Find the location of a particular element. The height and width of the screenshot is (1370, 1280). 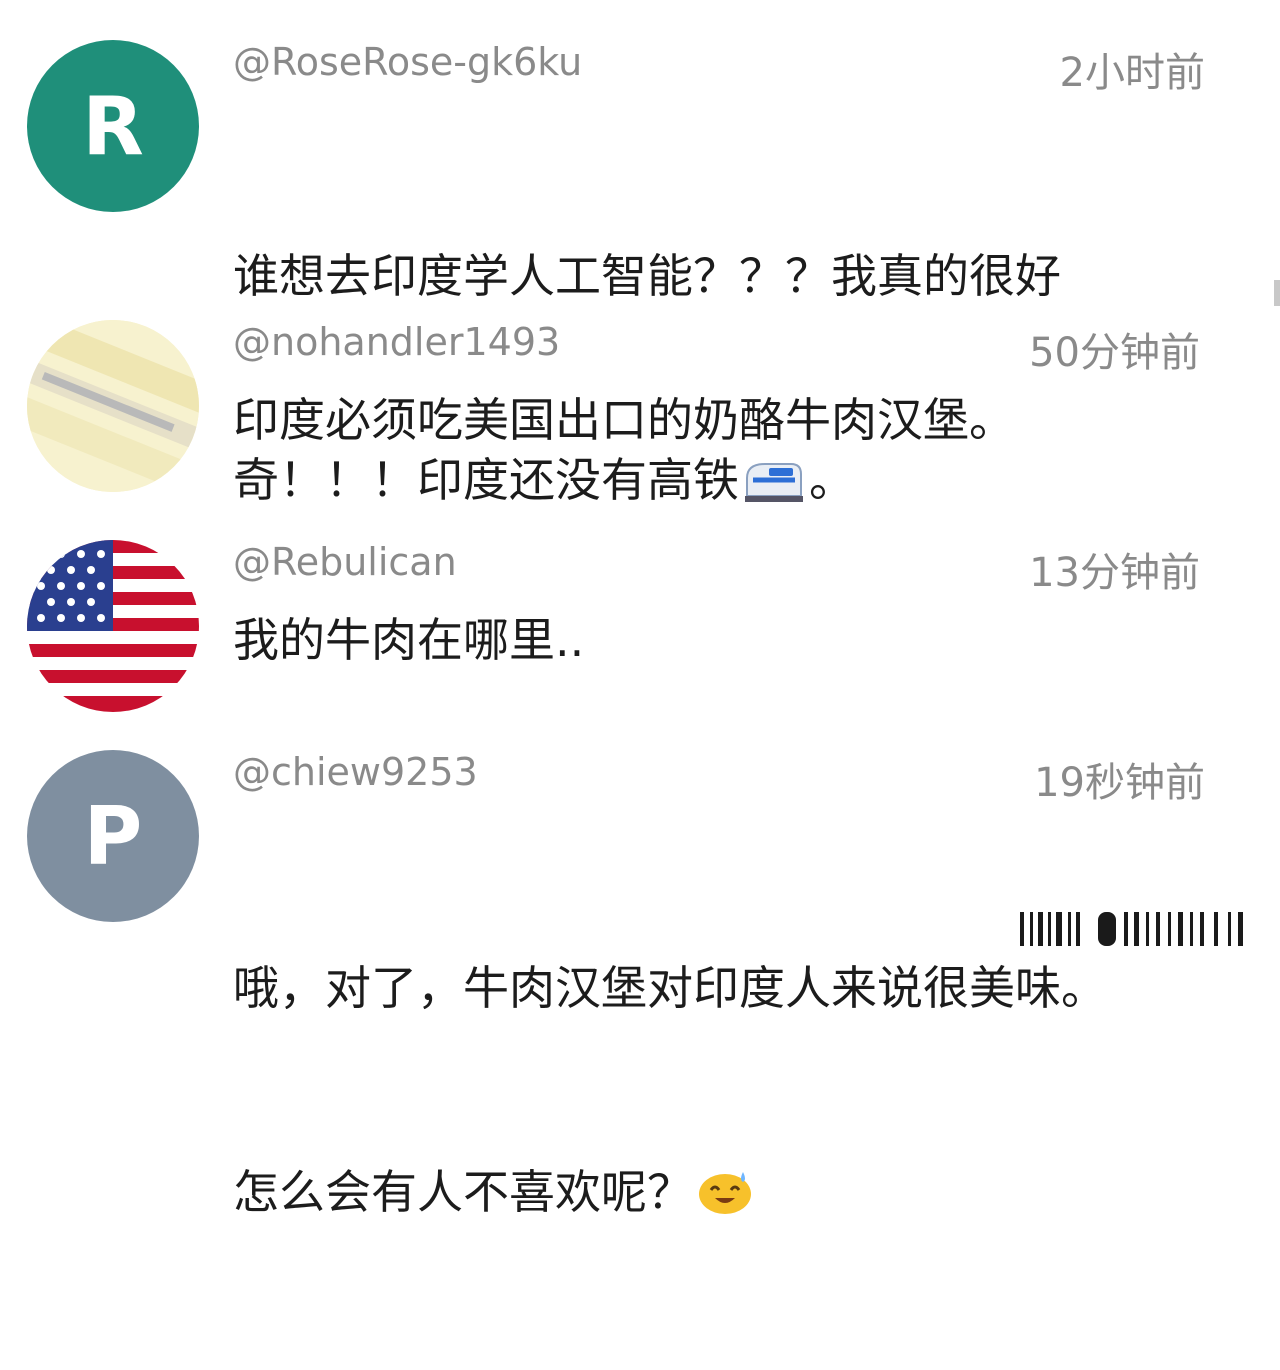

avatar-image is located at coordinates (113, 406).